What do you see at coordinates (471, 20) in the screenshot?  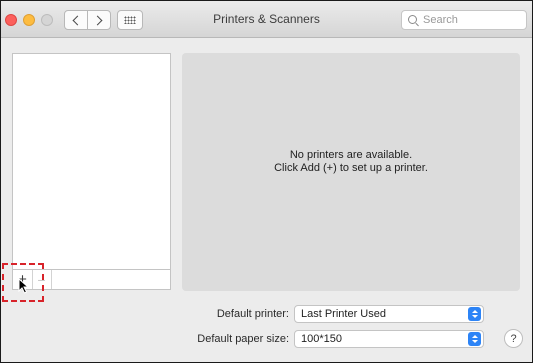 I see `search-input` at bounding box center [471, 20].